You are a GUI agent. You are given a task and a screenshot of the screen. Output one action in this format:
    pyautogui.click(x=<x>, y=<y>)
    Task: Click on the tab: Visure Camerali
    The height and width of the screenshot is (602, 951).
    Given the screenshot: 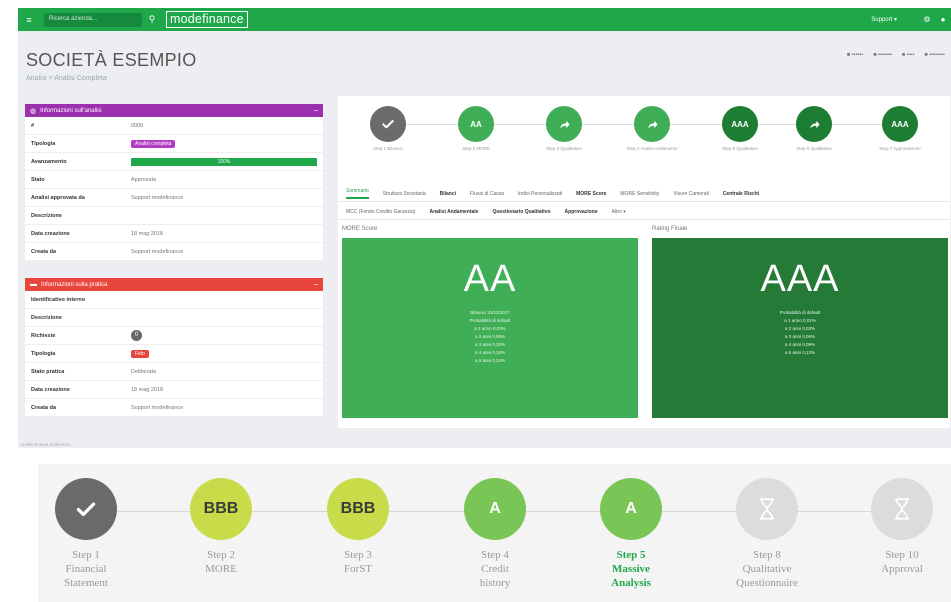 What is the action you would take?
    pyautogui.click(x=690, y=194)
    